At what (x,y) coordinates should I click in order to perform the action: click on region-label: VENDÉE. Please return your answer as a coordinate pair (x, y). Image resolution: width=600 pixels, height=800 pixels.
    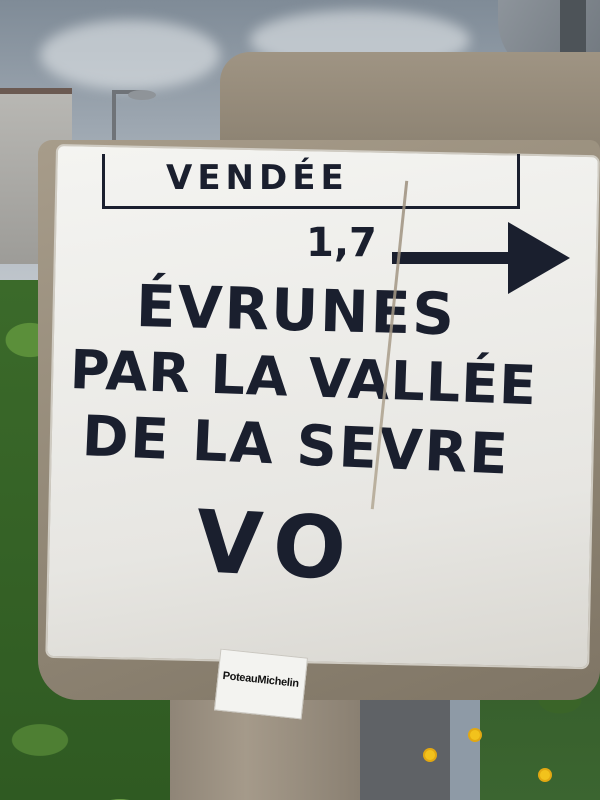
    Looking at the image, I should click on (257, 178).